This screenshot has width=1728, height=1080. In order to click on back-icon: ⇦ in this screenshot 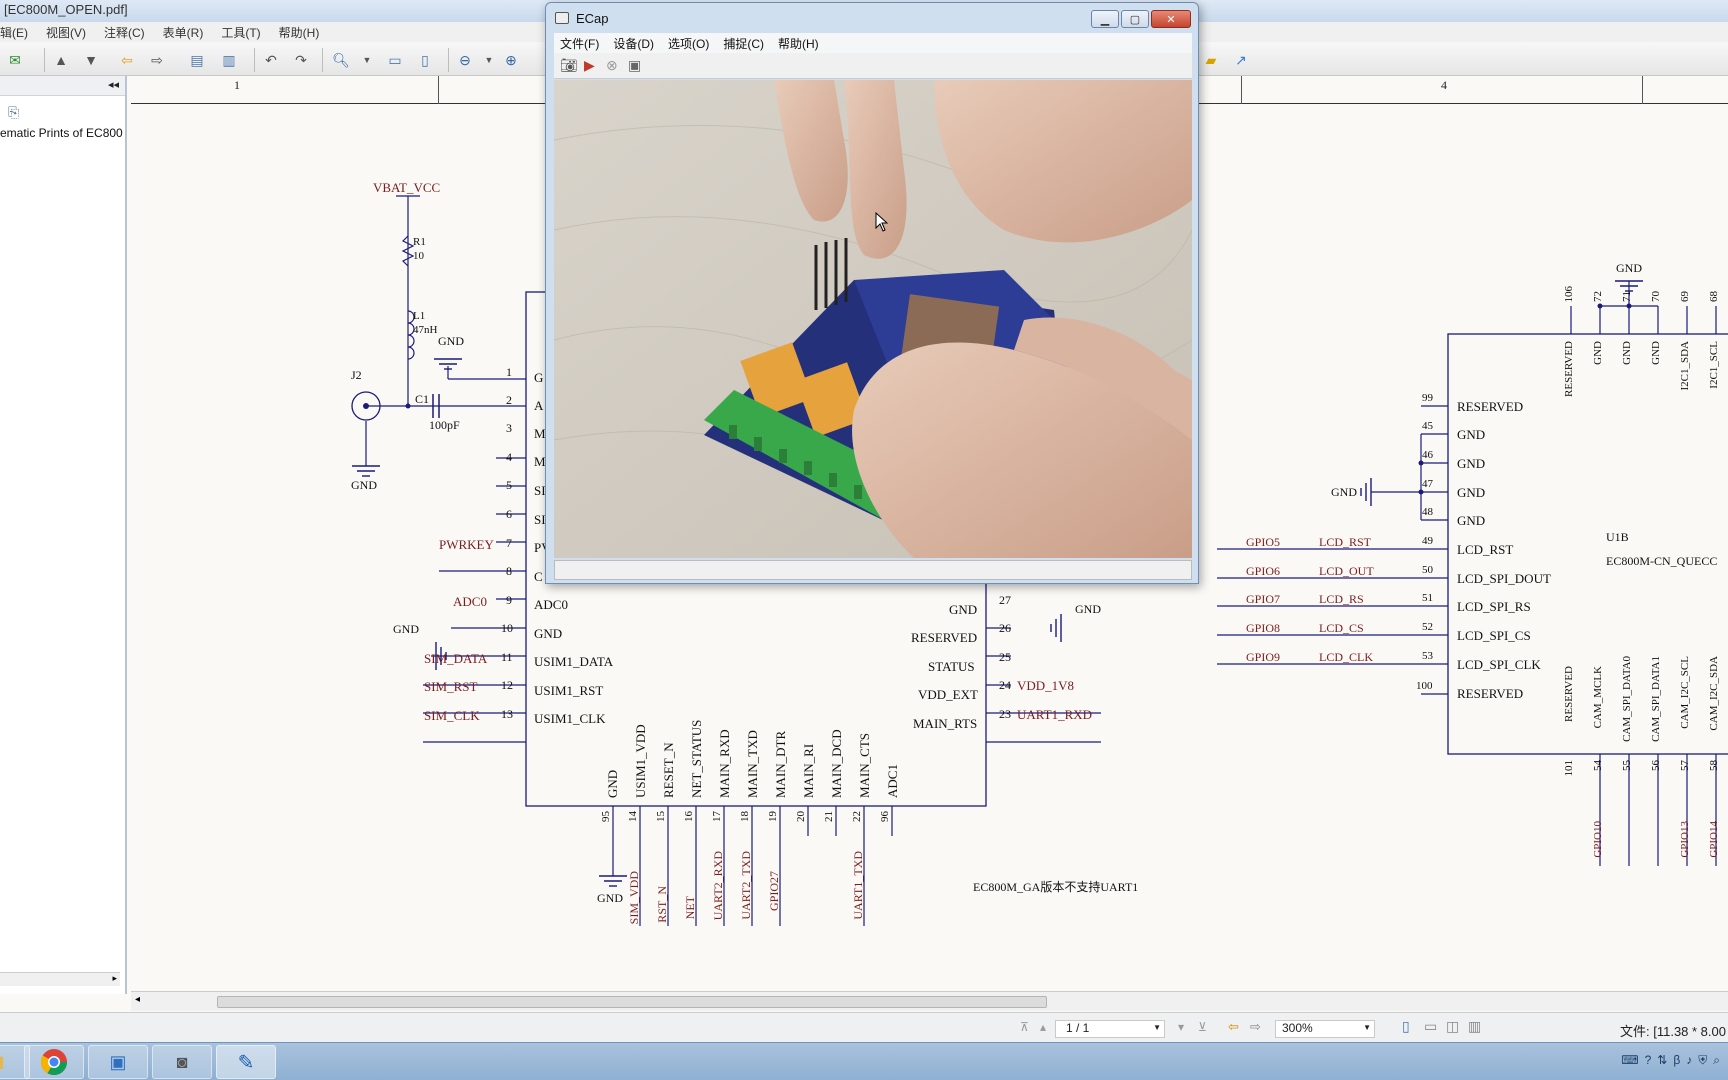, I will do `click(127, 60)`.